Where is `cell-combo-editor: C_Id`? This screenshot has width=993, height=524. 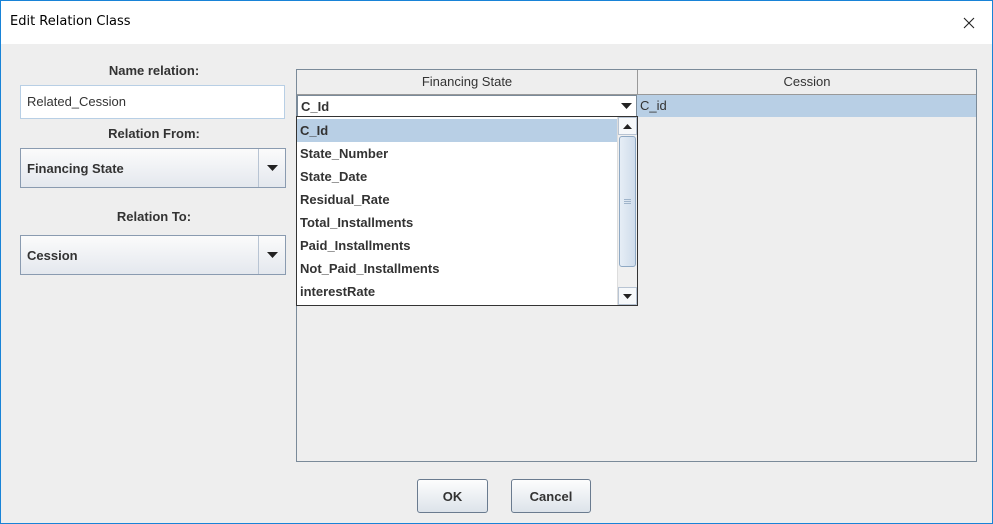 cell-combo-editor: C_Id is located at coordinates (467, 106).